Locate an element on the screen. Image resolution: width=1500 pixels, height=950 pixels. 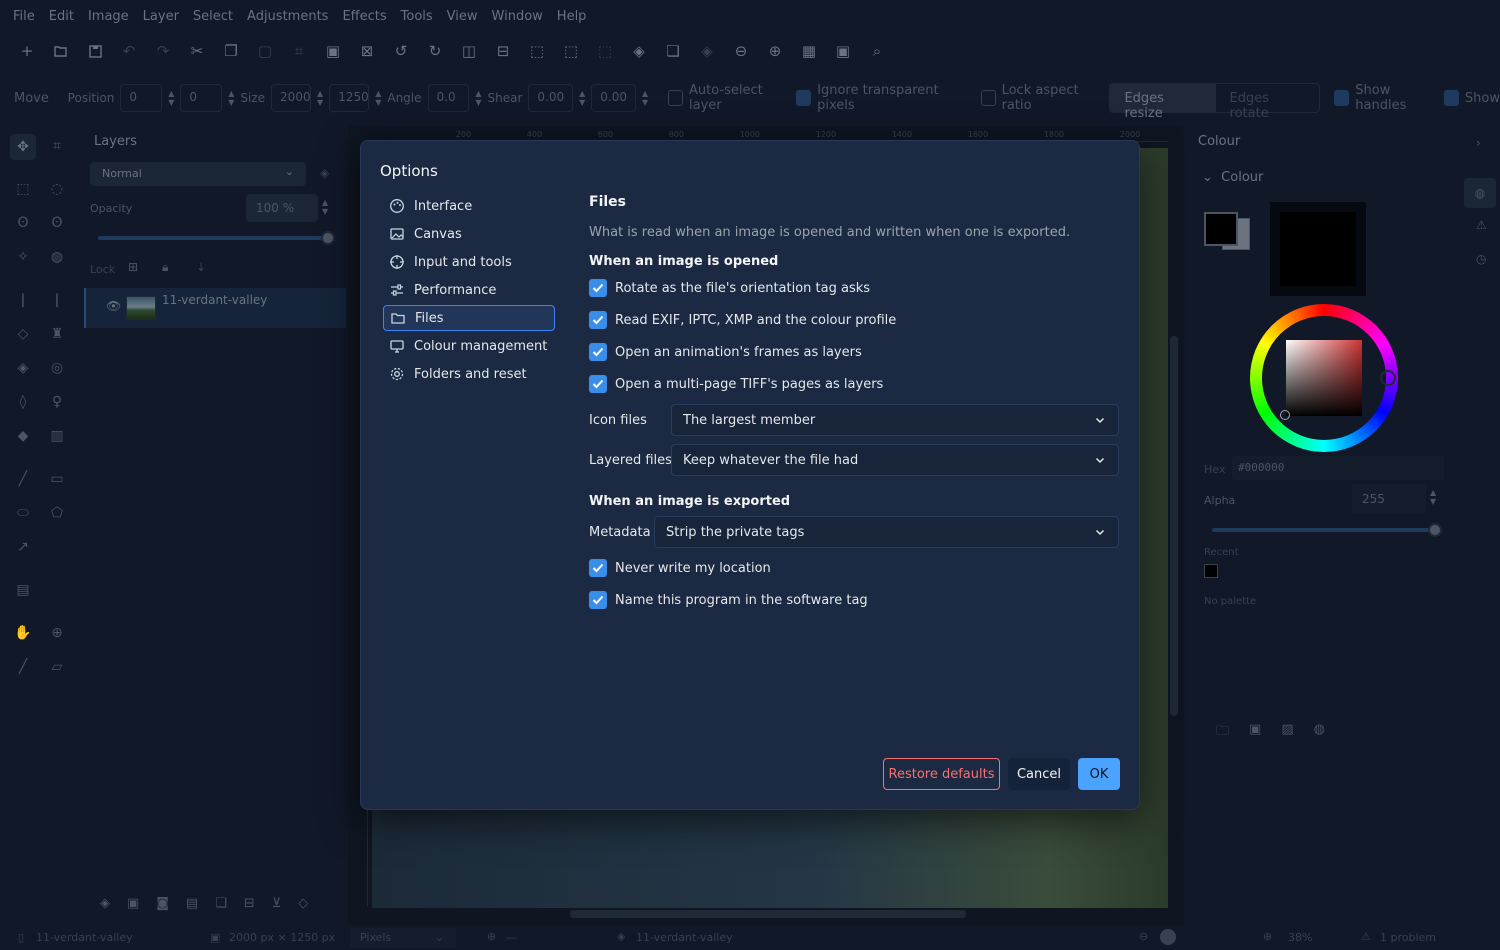
ok-button: OK is located at coordinates (1099, 774).